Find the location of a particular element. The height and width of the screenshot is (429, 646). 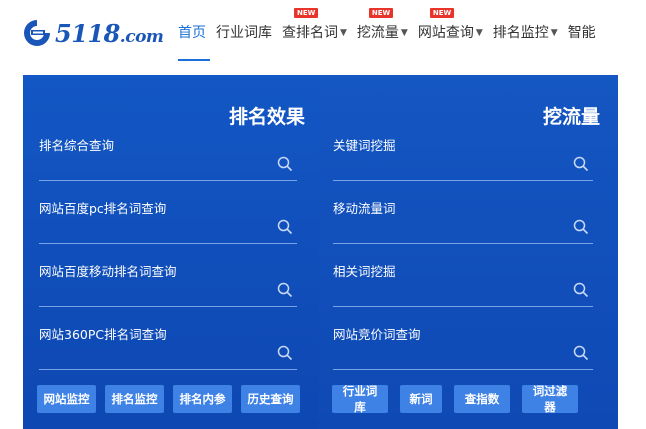

nav-item-rank-monitor: 排名监控 ▼ is located at coordinates (525, 31).